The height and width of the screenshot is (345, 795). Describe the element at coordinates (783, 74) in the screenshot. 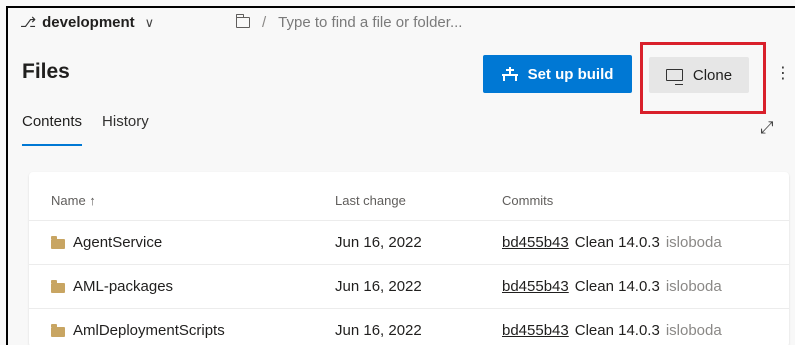

I see `more-vertical-icon: ⋮` at that location.